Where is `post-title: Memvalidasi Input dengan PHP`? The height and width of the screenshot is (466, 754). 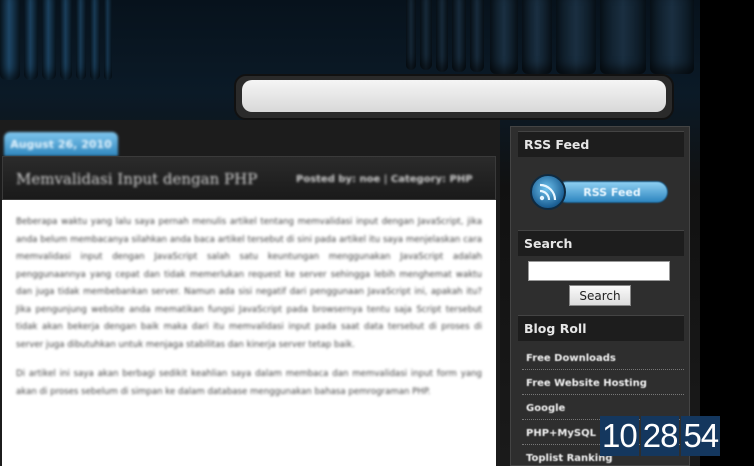 post-title: Memvalidasi Input dengan PHP is located at coordinates (136, 179).